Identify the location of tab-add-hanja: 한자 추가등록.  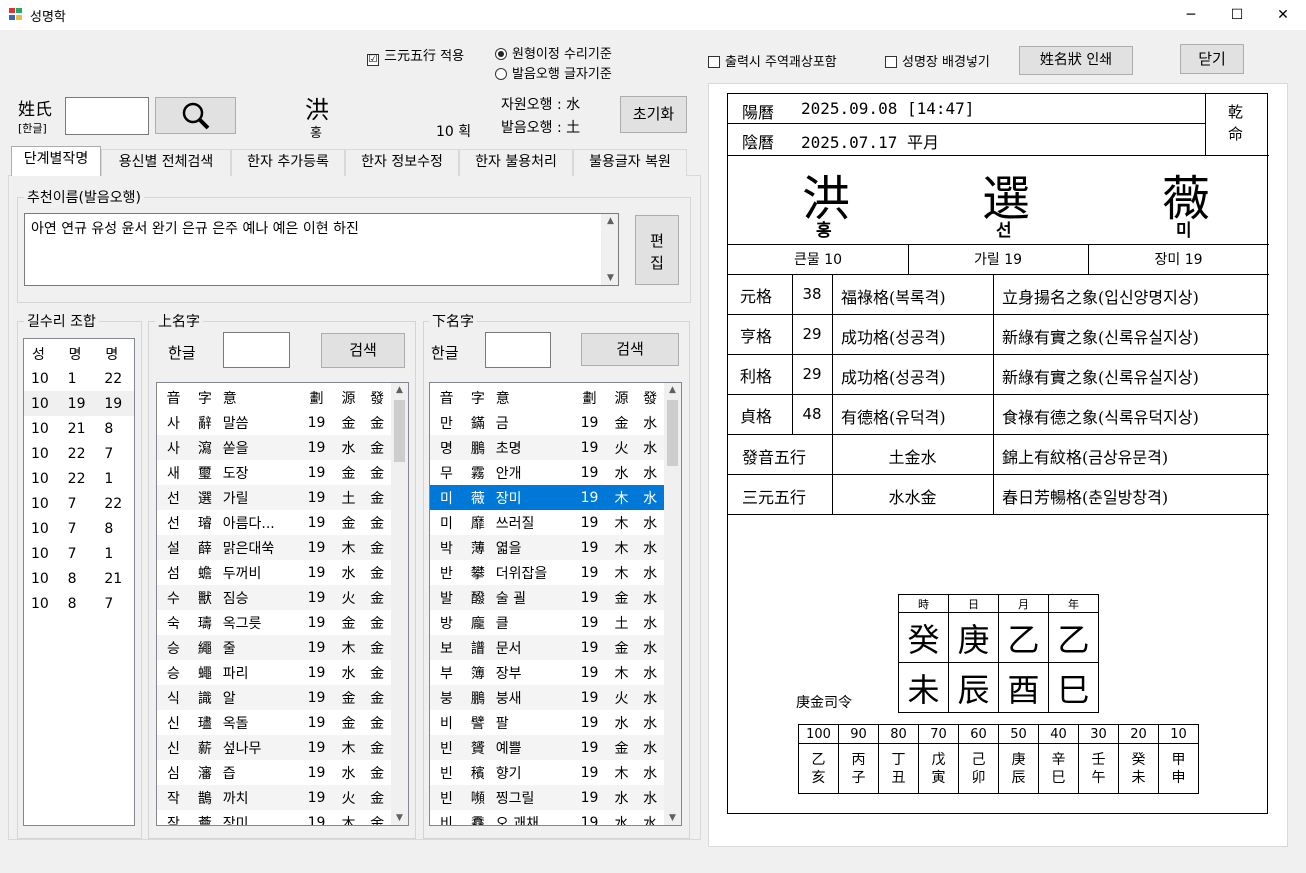
(288, 162).